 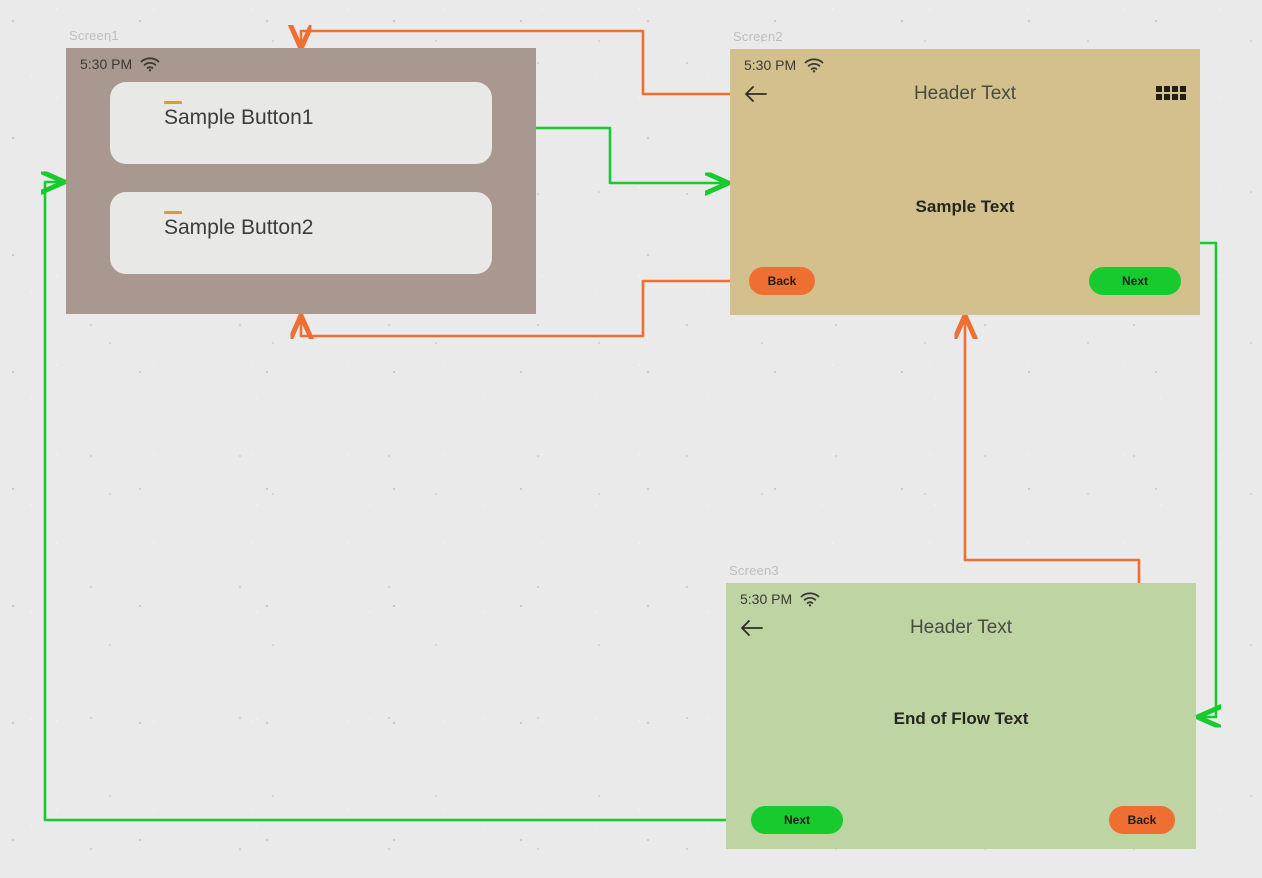 What do you see at coordinates (1171, 93) in the screenshot?
I see `grid-menu-icon` at bounding box center [1171, 93].